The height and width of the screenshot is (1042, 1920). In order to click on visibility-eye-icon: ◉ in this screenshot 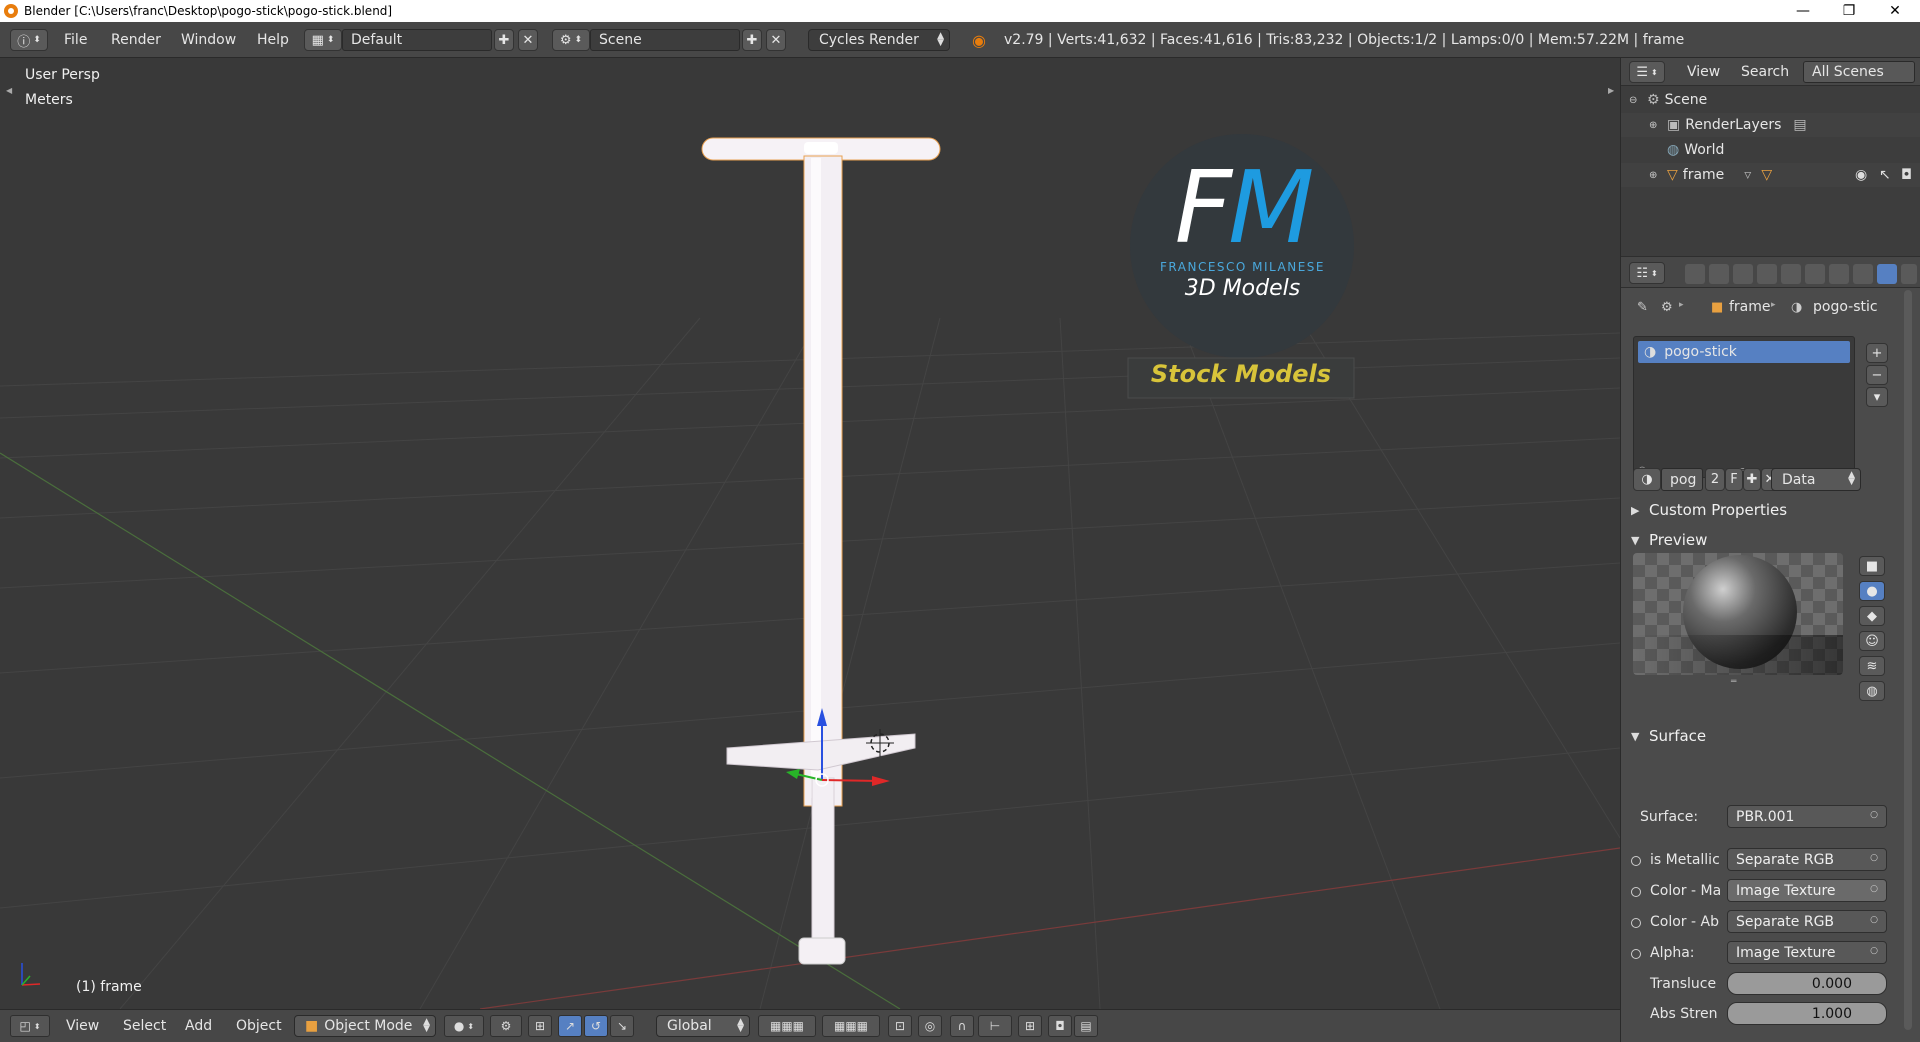, I will do `click(1861, 175)`.